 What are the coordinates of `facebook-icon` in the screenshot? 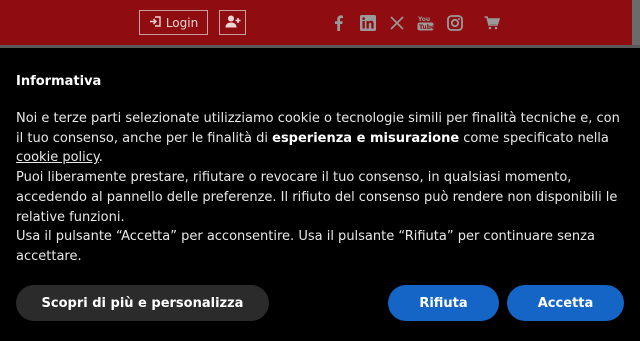 It's located at (338, 23).